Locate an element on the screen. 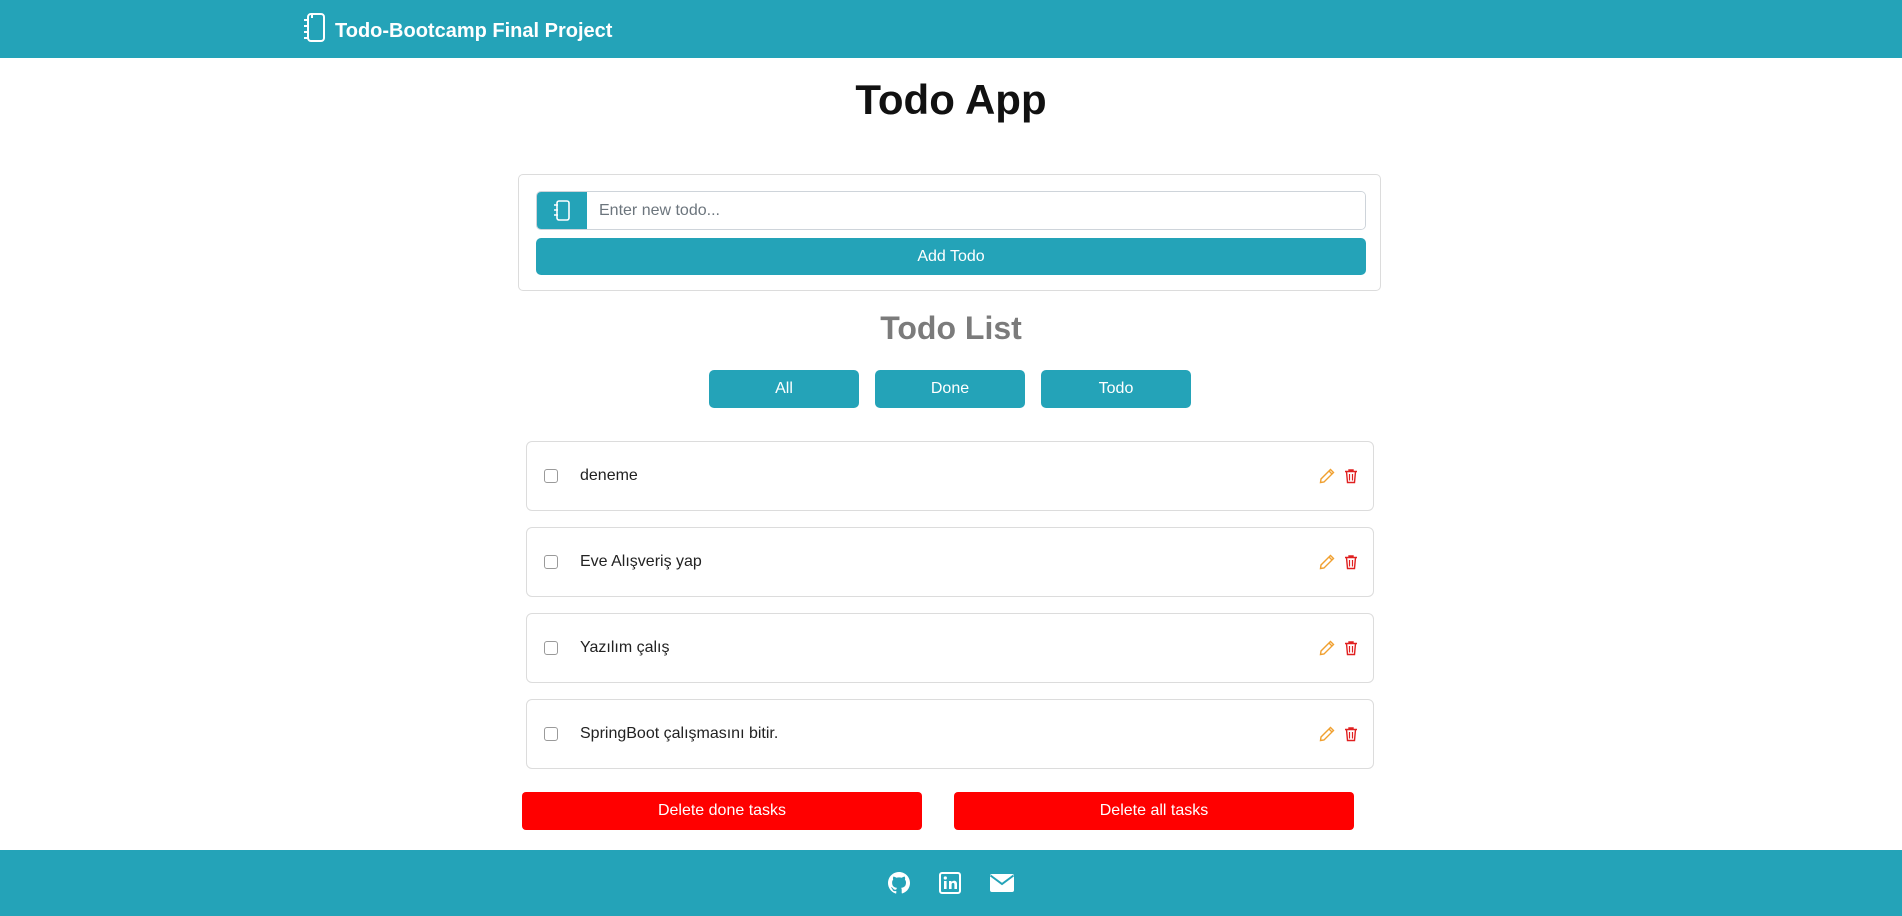 The width and height of the screenshot is (1902, 916). linkedin-icon is located at coordinates (950, 883).